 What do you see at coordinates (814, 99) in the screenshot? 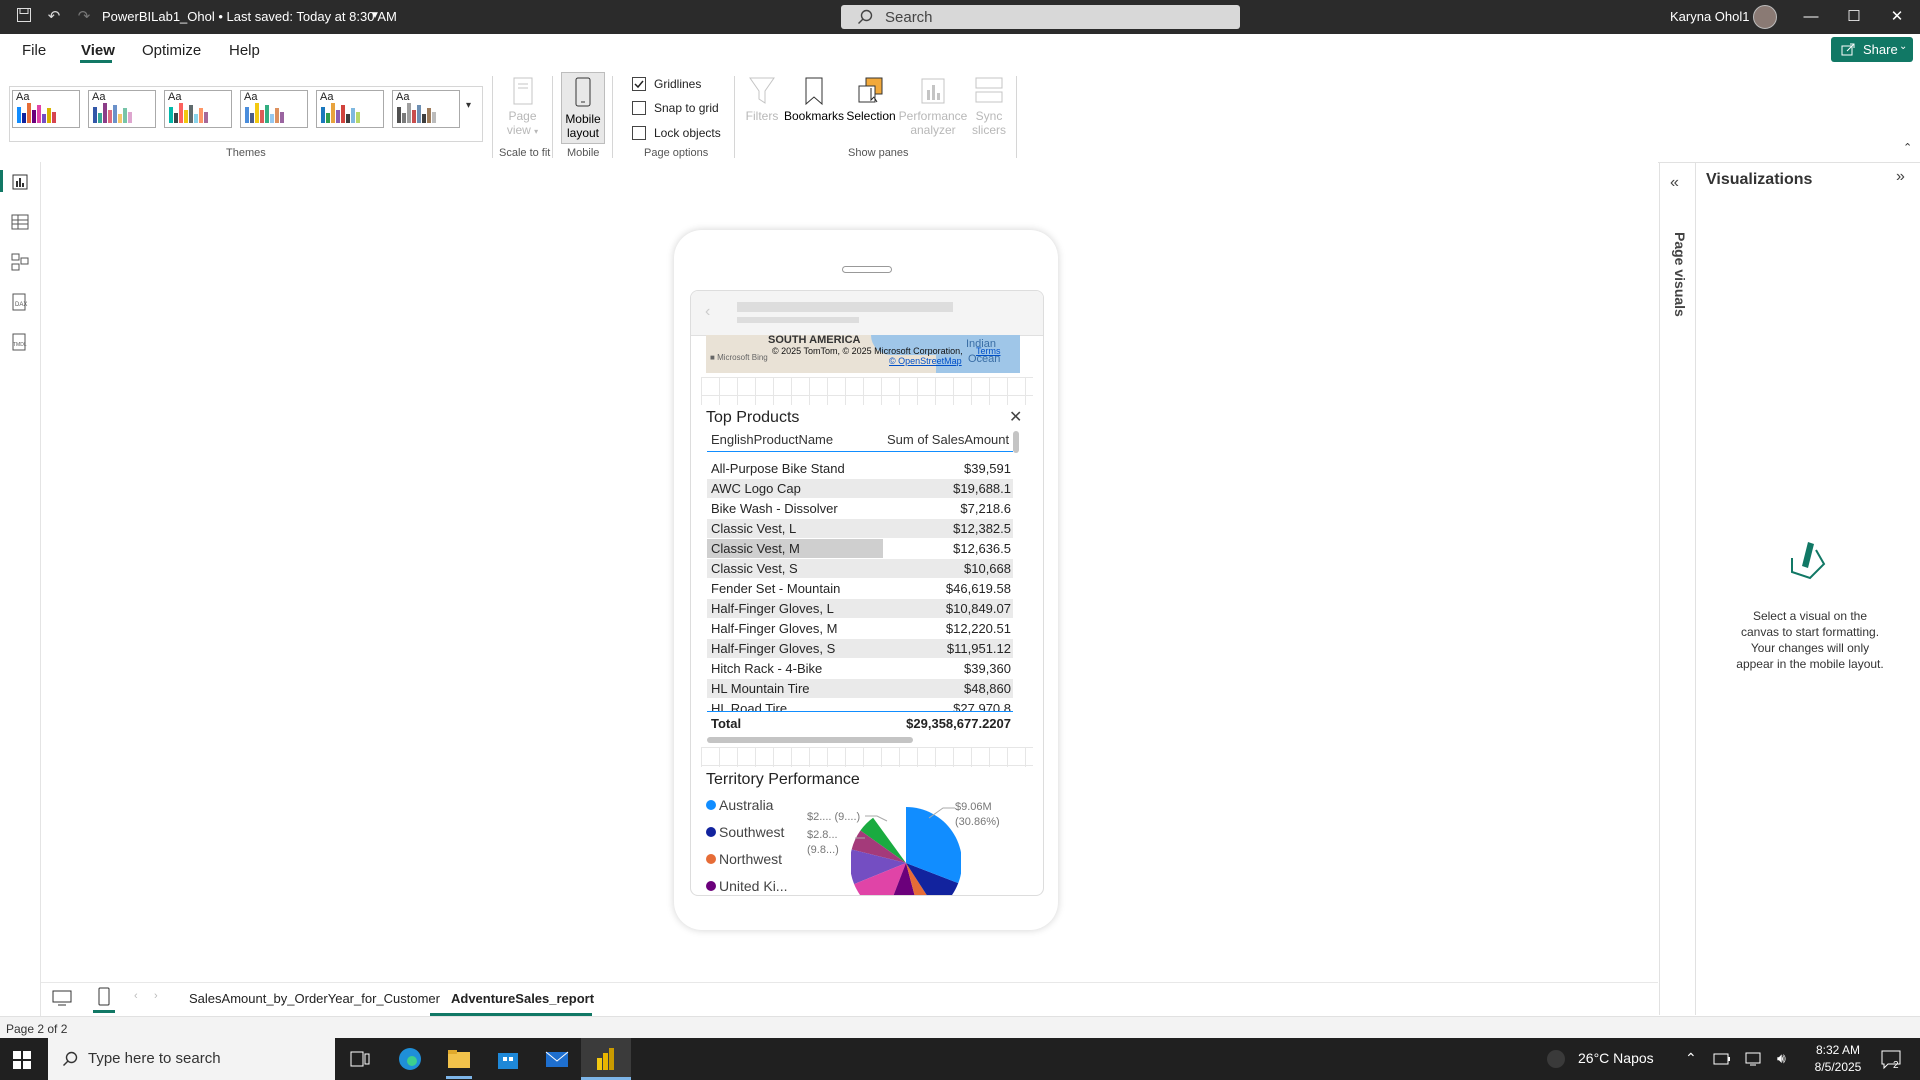
I see `bookmarks-button: Bookmarks` at bounding box center [814, 99].